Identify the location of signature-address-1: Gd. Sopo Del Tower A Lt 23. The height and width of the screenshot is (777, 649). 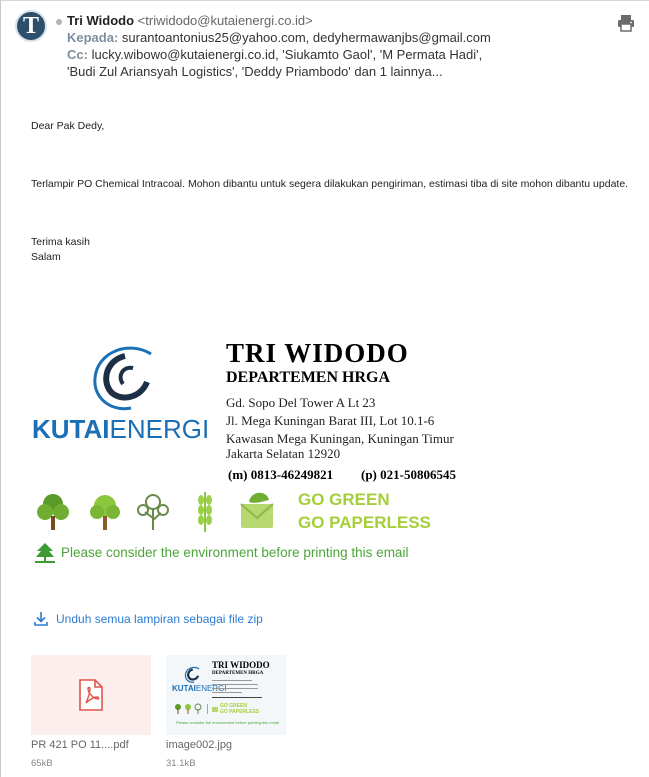
(301, 402).